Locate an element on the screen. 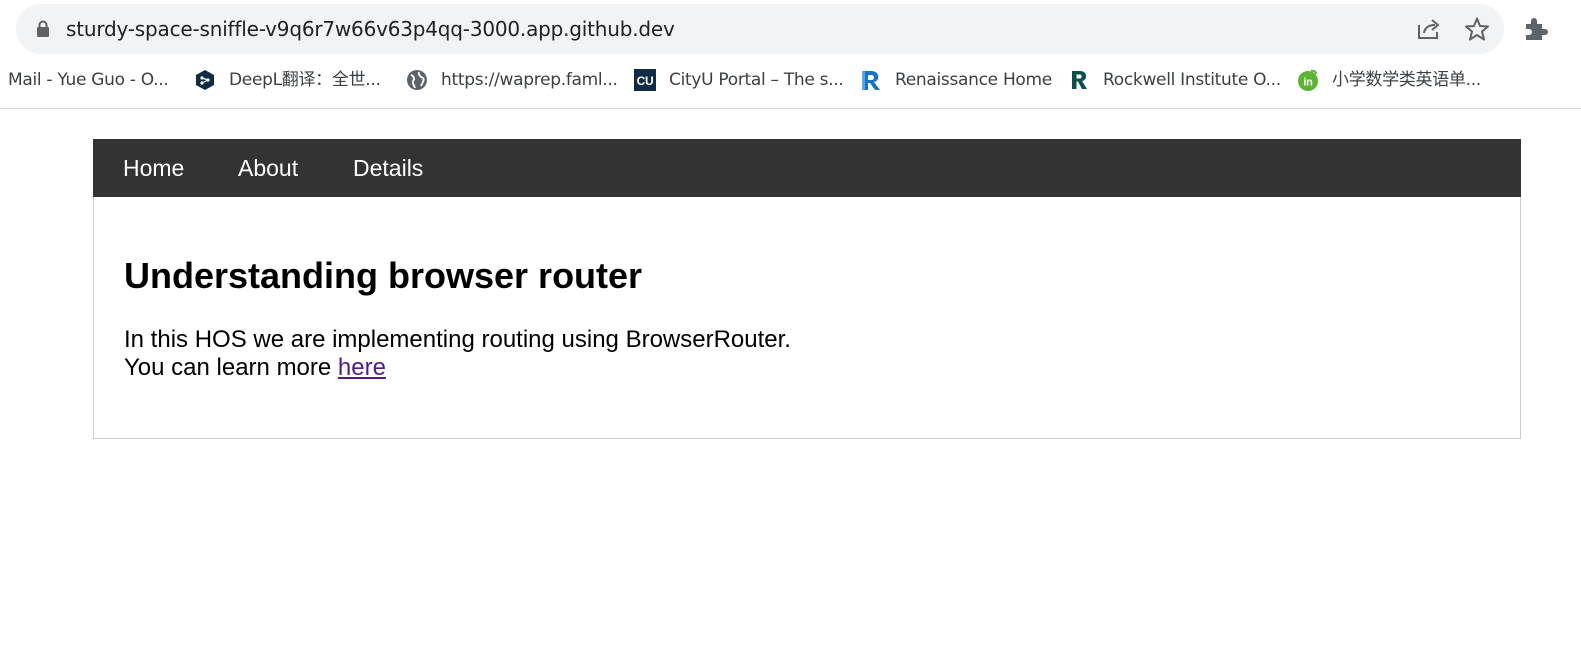  page-title: Understanding browser router is located at coordinates (383, 275).